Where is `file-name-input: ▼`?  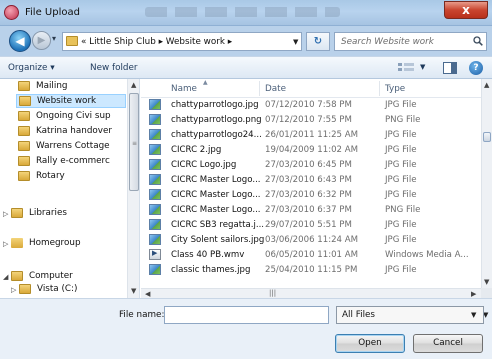 file-name-input: ▼ is located at coordinates (326, 315).